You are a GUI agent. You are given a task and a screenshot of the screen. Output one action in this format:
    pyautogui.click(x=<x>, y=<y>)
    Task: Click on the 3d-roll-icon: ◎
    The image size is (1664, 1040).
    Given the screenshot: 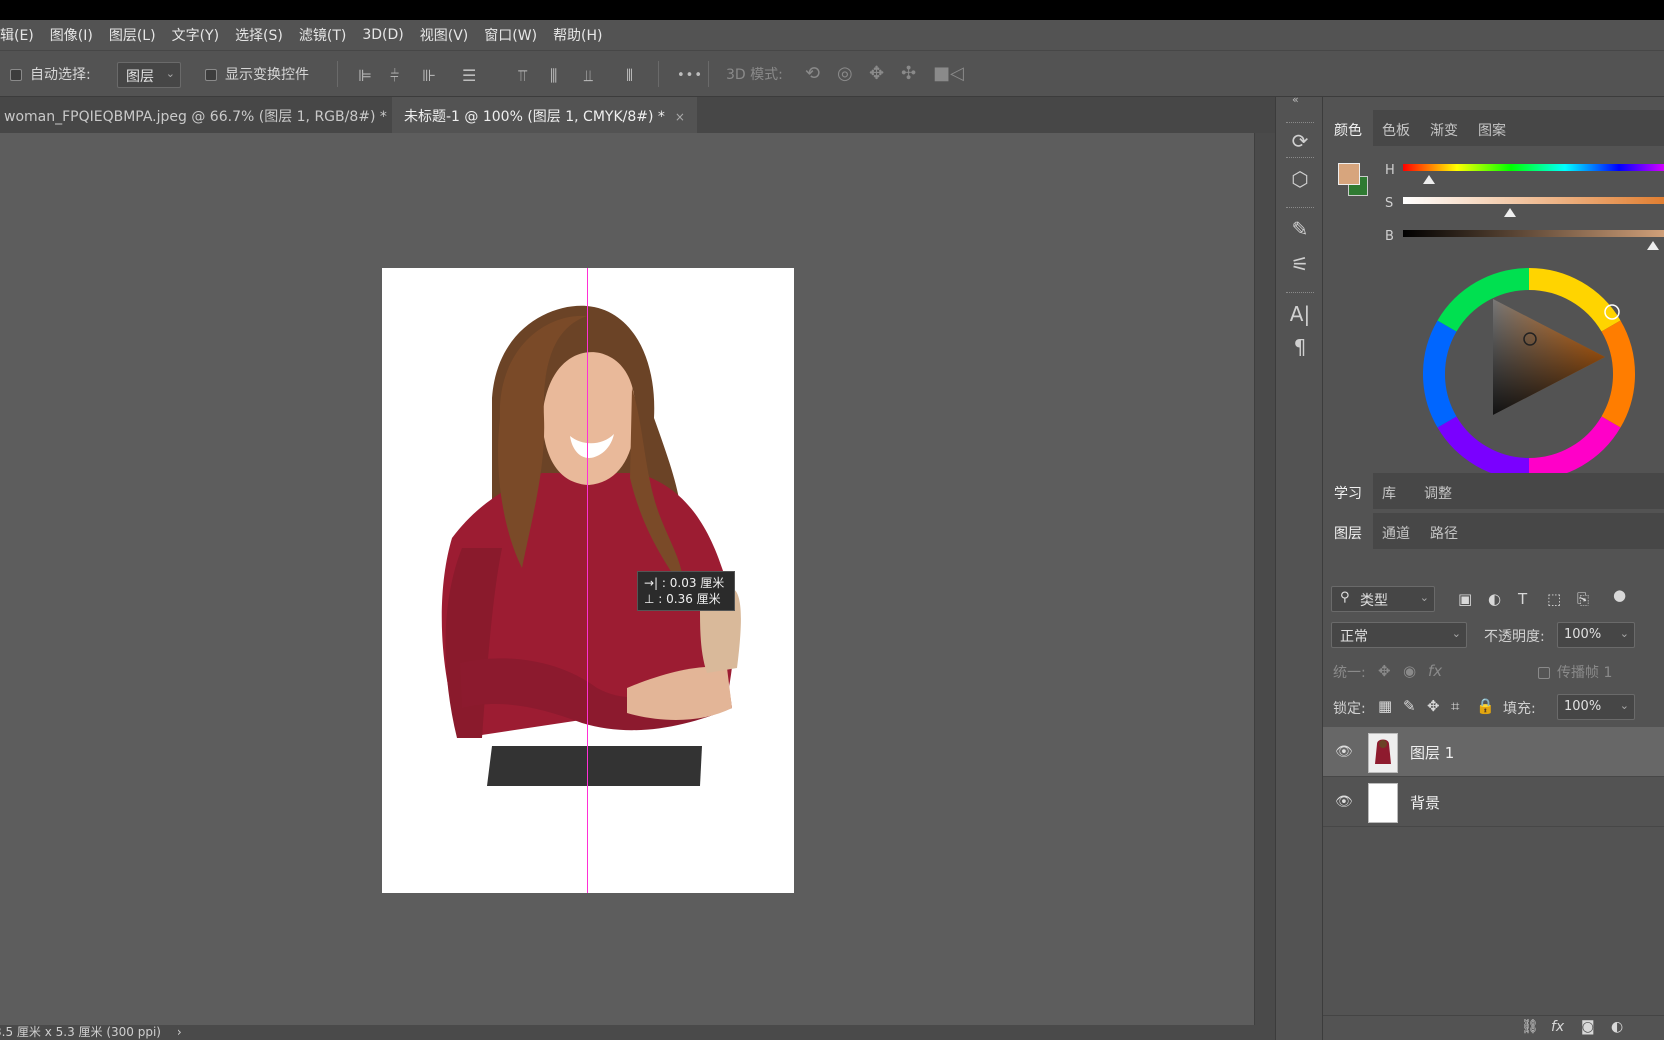 What is the action you would take?
    pyautogui.click(x=845, y=74)
    